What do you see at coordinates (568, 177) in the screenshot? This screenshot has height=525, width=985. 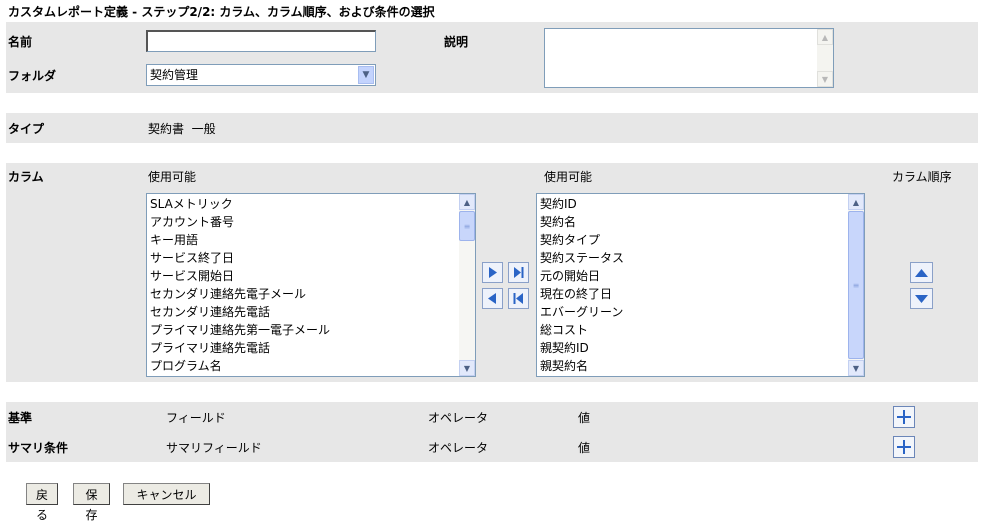 I see `selected-columns-label: 使用可能` at bounding box center [568, 177].